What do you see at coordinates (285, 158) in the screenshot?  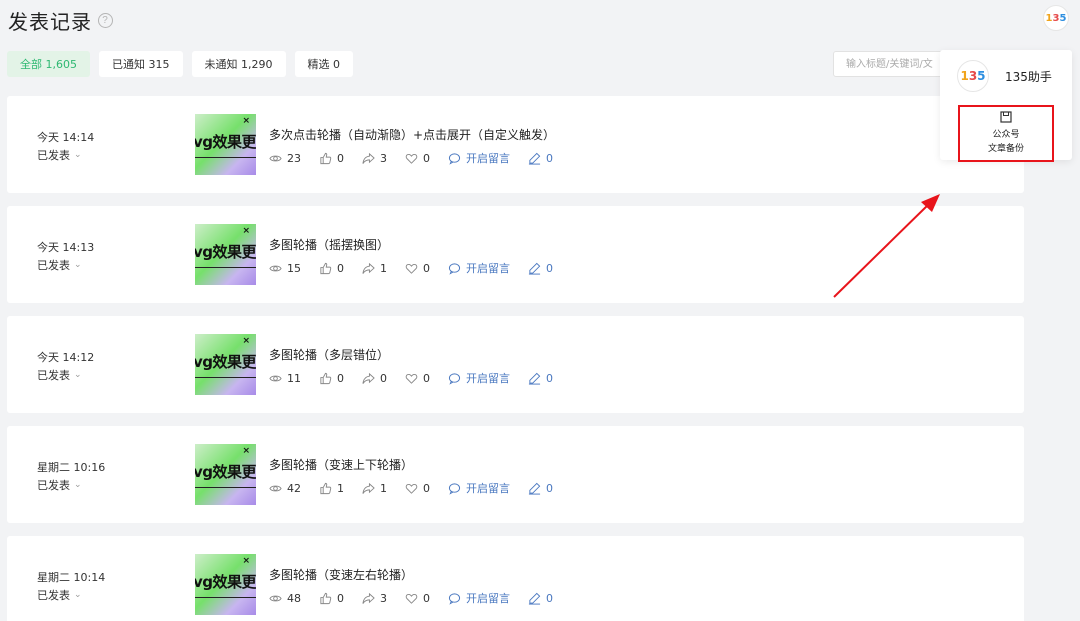 I see `views-stat: 23` at bounding box center [285, 158].